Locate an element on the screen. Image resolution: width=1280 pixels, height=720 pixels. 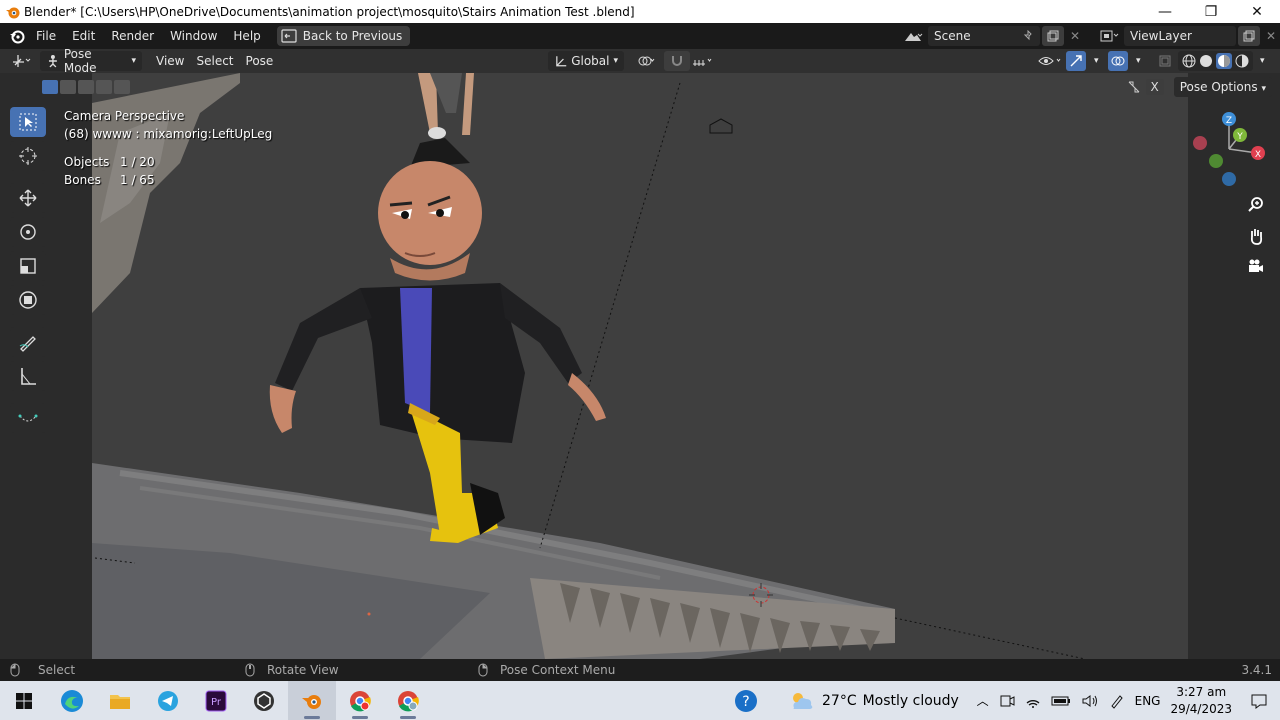
rendered-shading-icon is located at coordinates (1242, 61).